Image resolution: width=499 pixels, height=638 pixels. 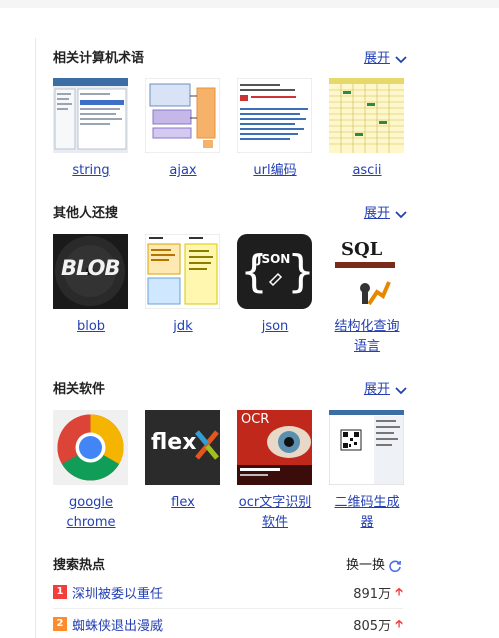 What do you see at coordinates (275, 512) in the screenshot?
I see `card-caption: ocr文字识别软件` at bounding box center [275, 512].